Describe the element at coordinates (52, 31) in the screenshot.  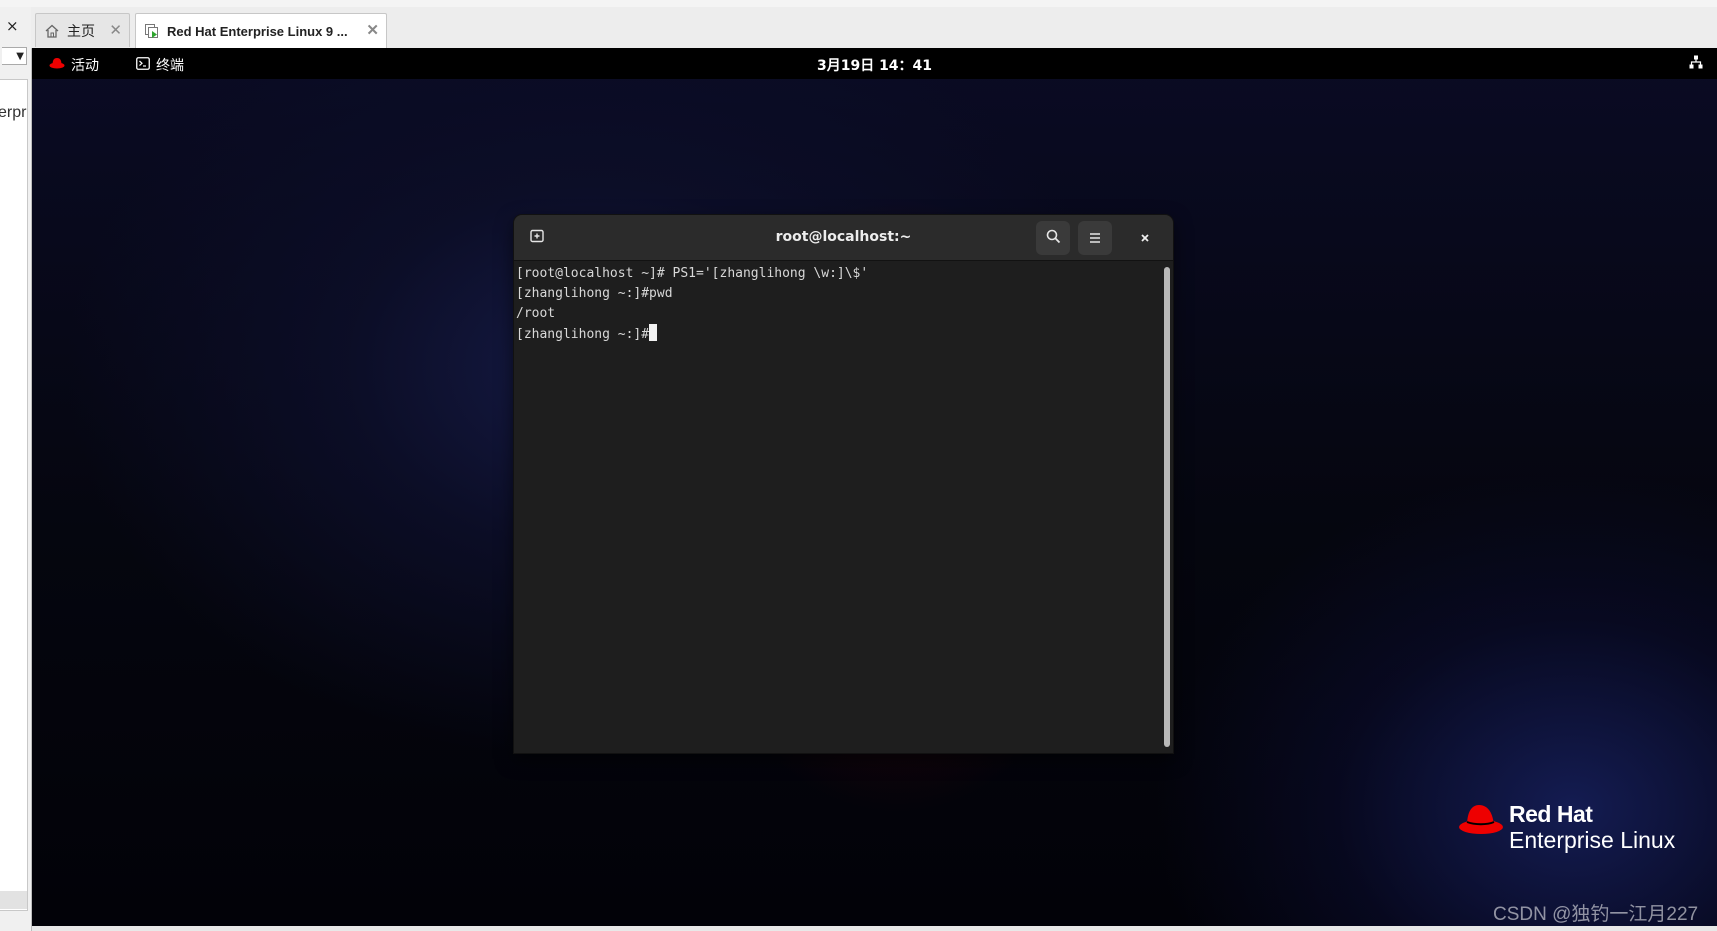
I see `home-icon` at that location.